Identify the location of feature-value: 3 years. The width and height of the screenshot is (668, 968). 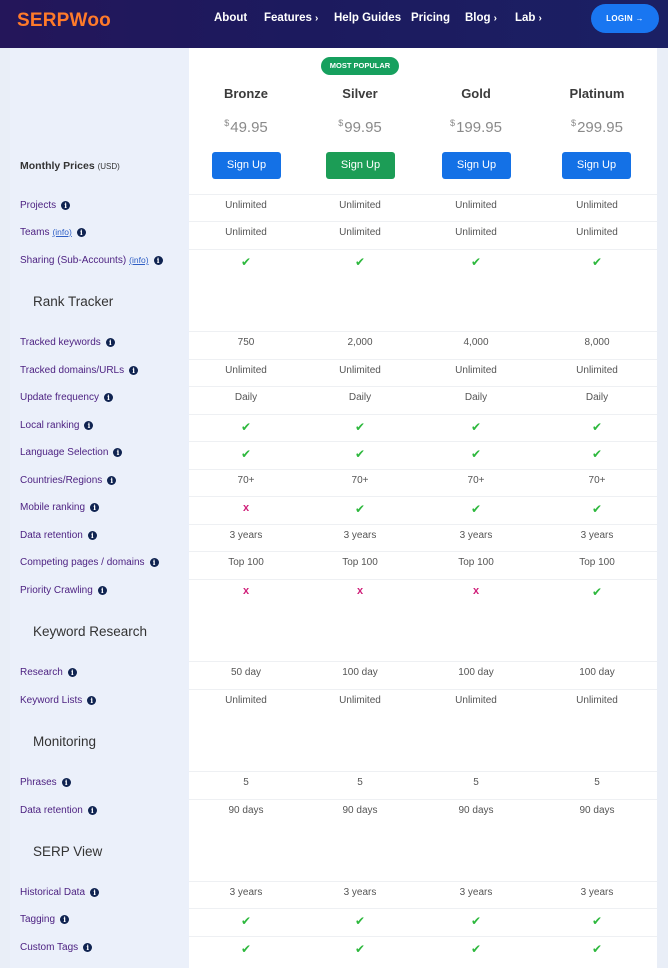
(360, 892).